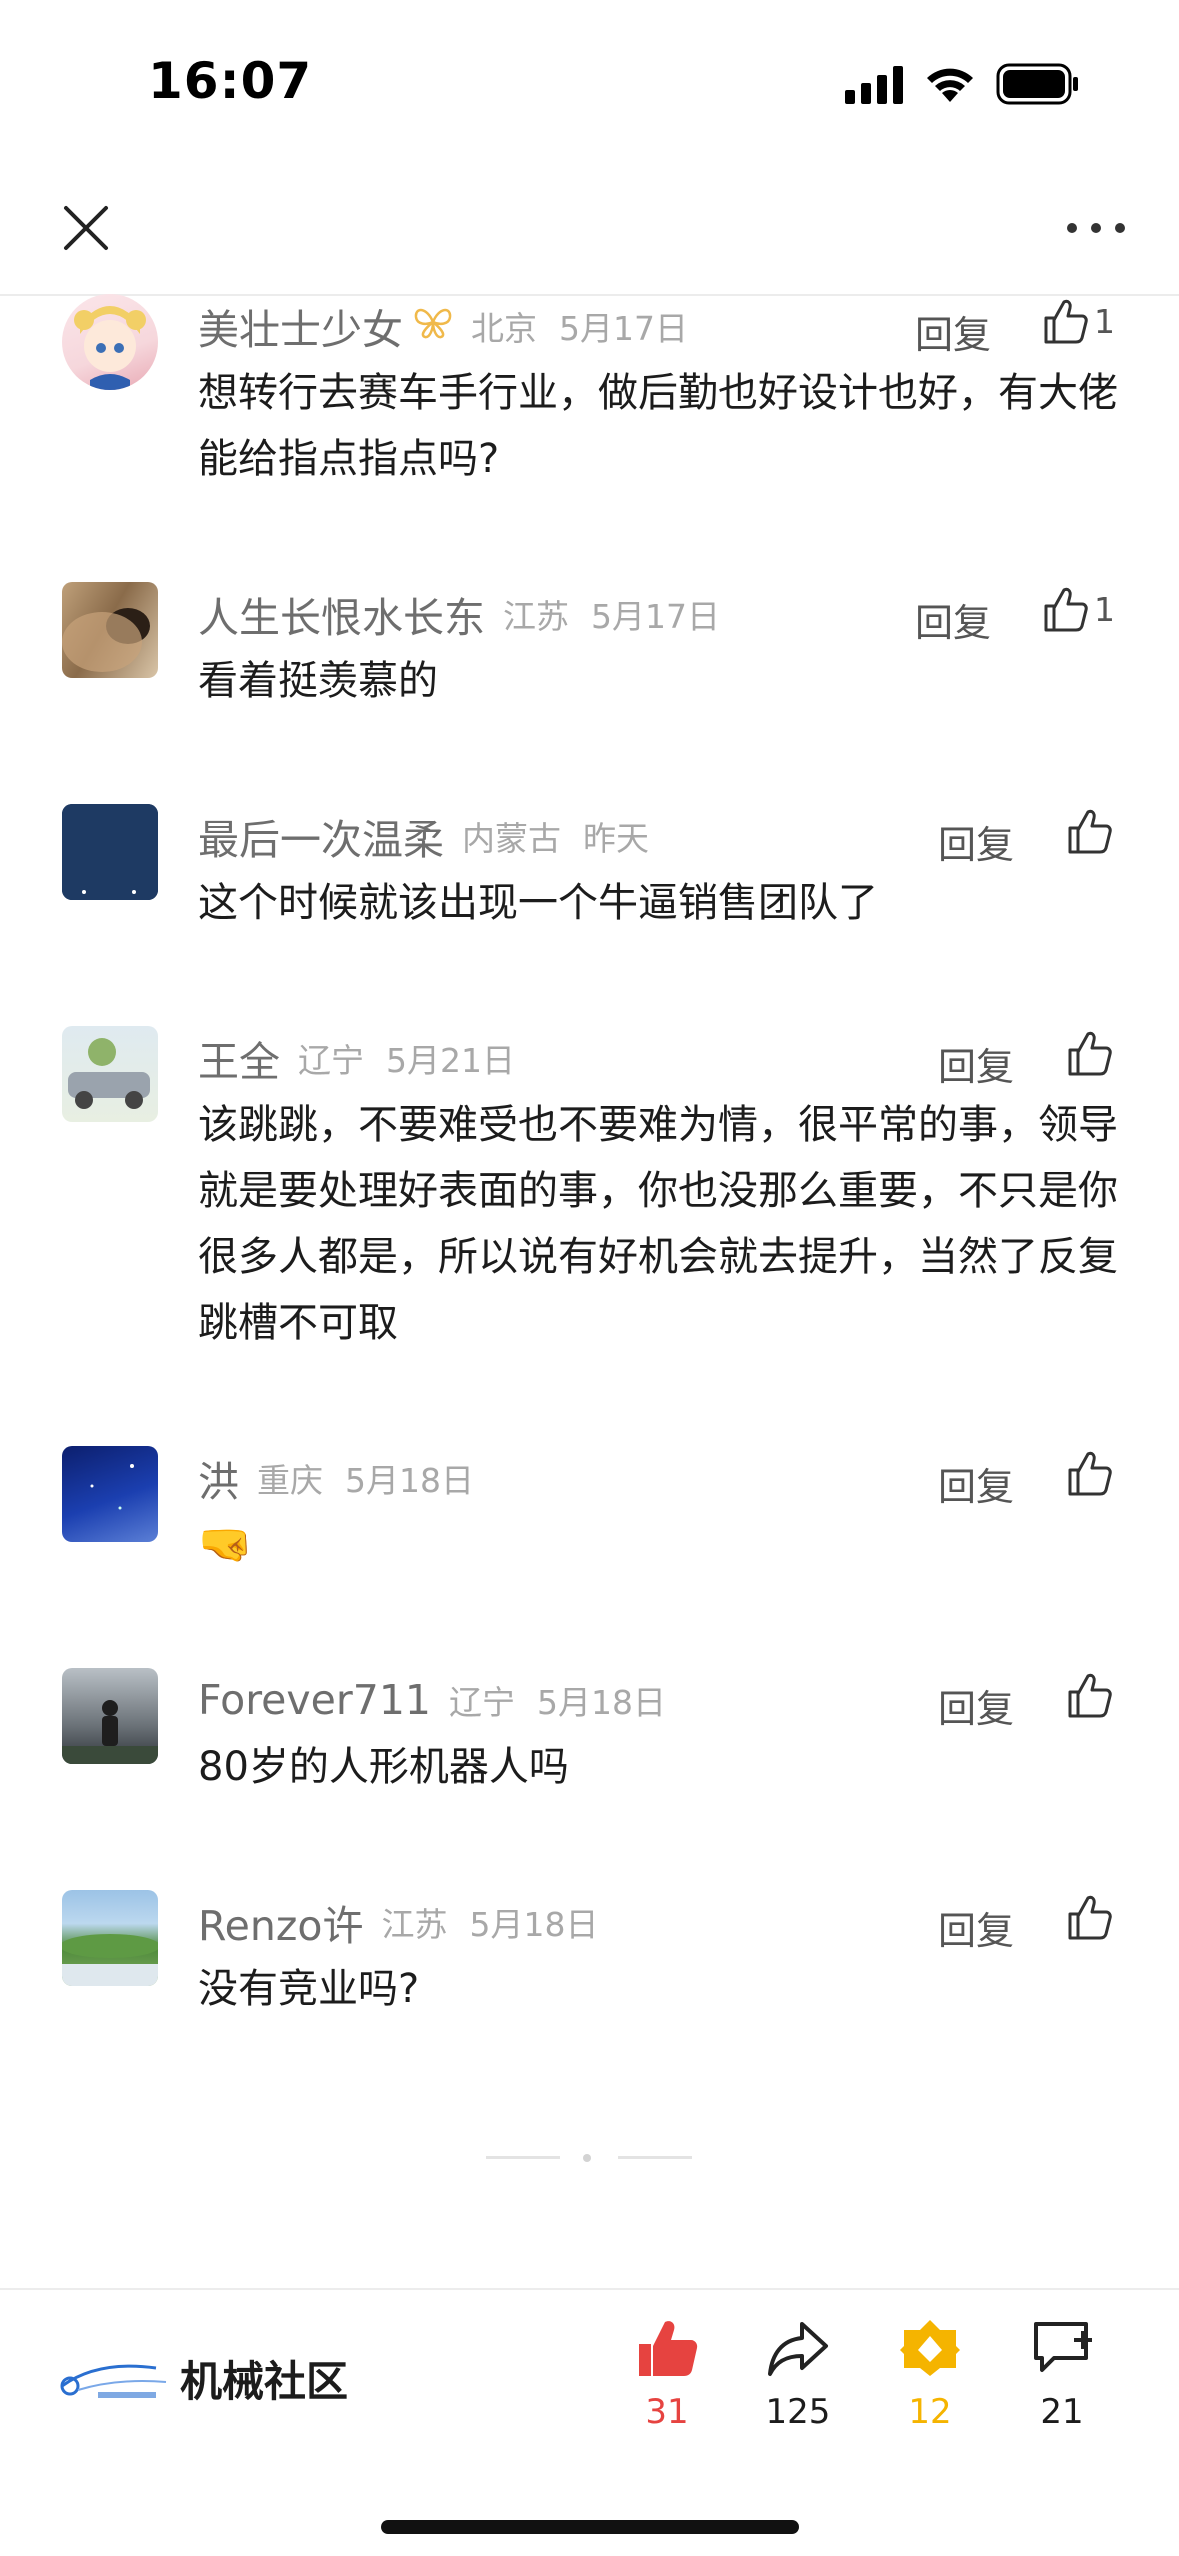 This screenshot has width=1179, height=2556. I want to click on favorite-count: 12, so click(930, 2412).